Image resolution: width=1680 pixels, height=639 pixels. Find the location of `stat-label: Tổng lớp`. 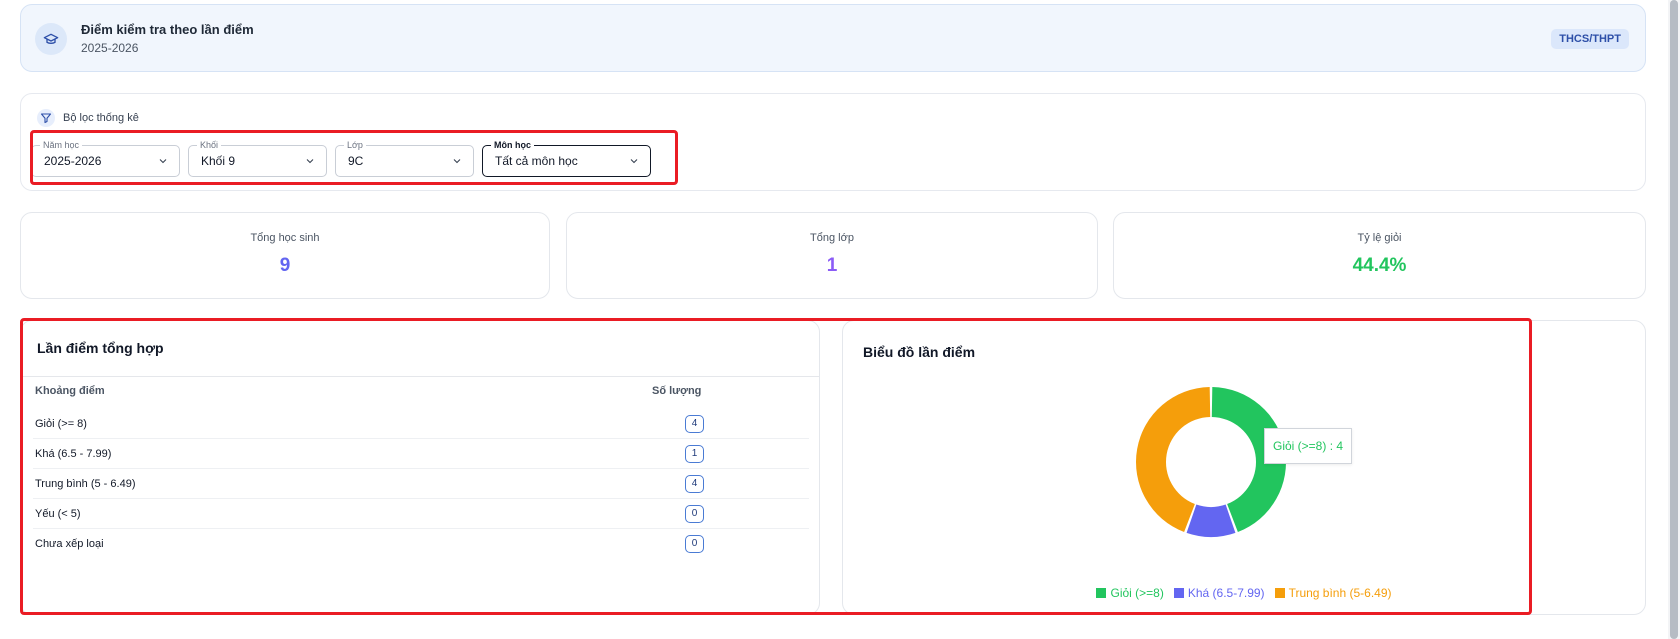

stat-label: Tổng lớp is located at coordinates (832, 238).